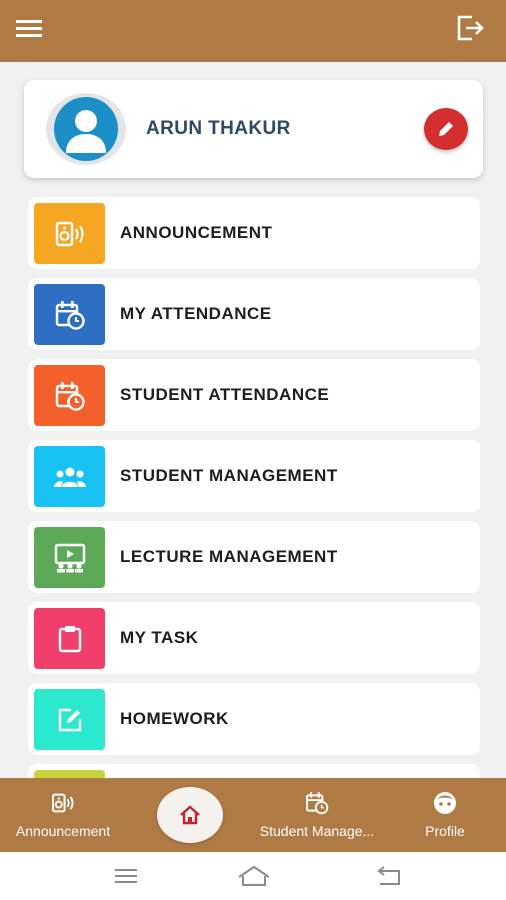 The height and width of the screenshot is (900, 506). Describe the element at coordinates (445, 815) in the screenshot. I see `nav-profile: Profile` at that location.